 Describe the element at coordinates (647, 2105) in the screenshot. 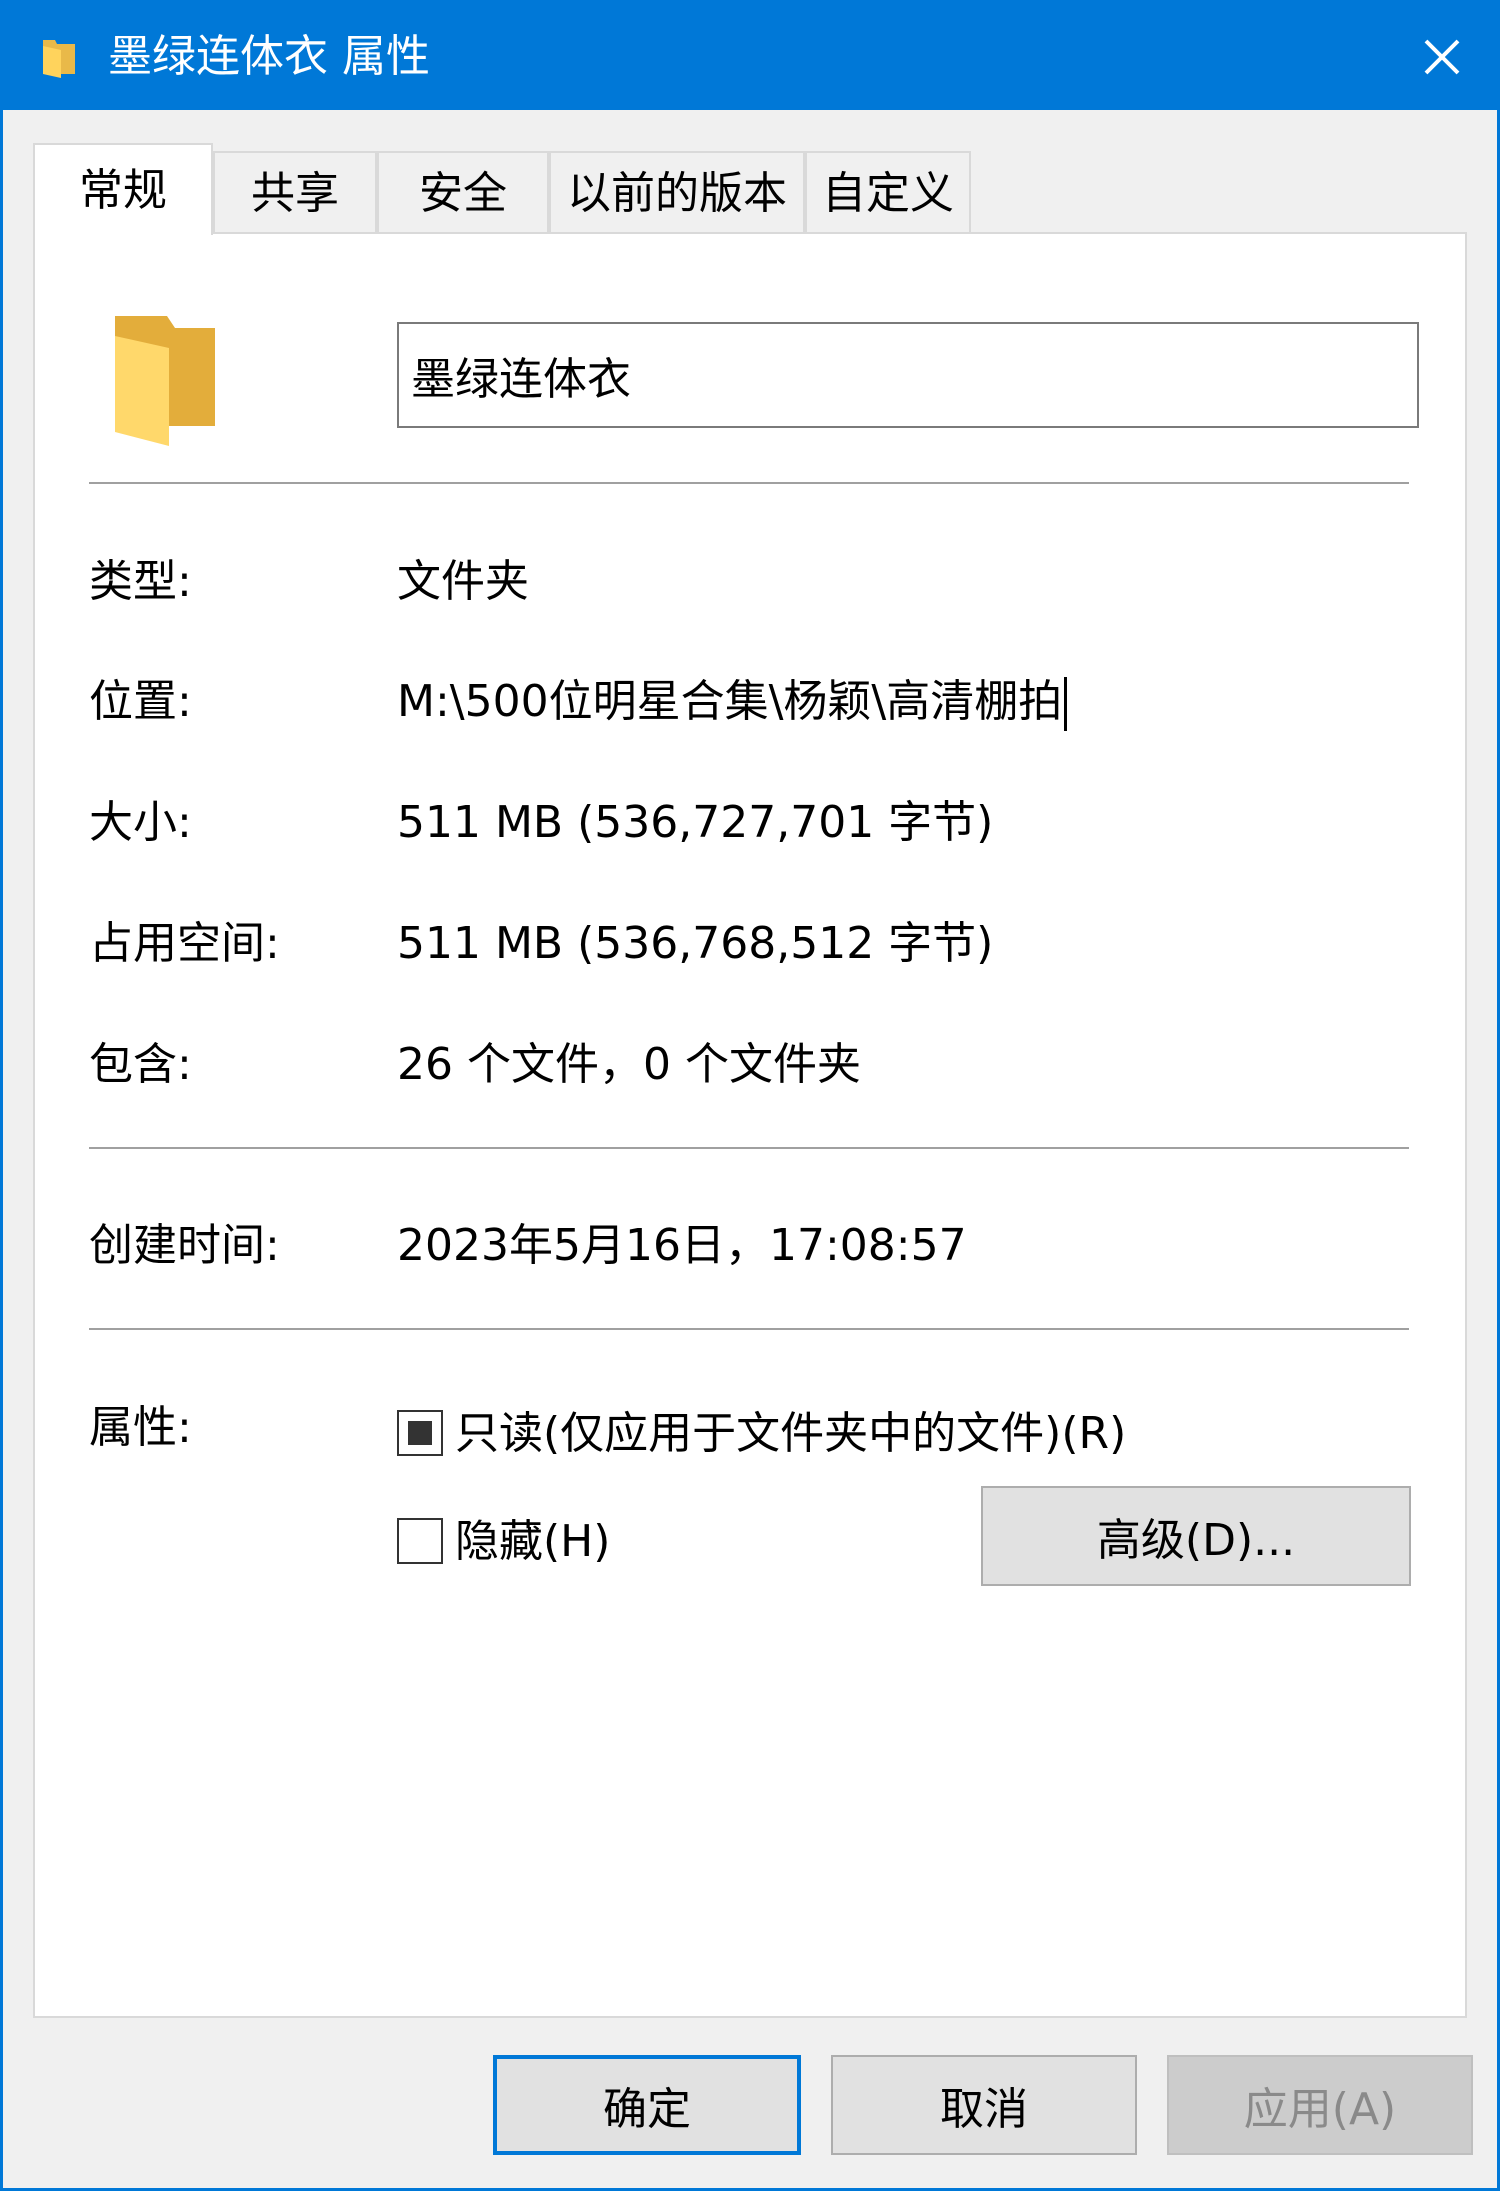

I see `ok-button: 确定` at that location.